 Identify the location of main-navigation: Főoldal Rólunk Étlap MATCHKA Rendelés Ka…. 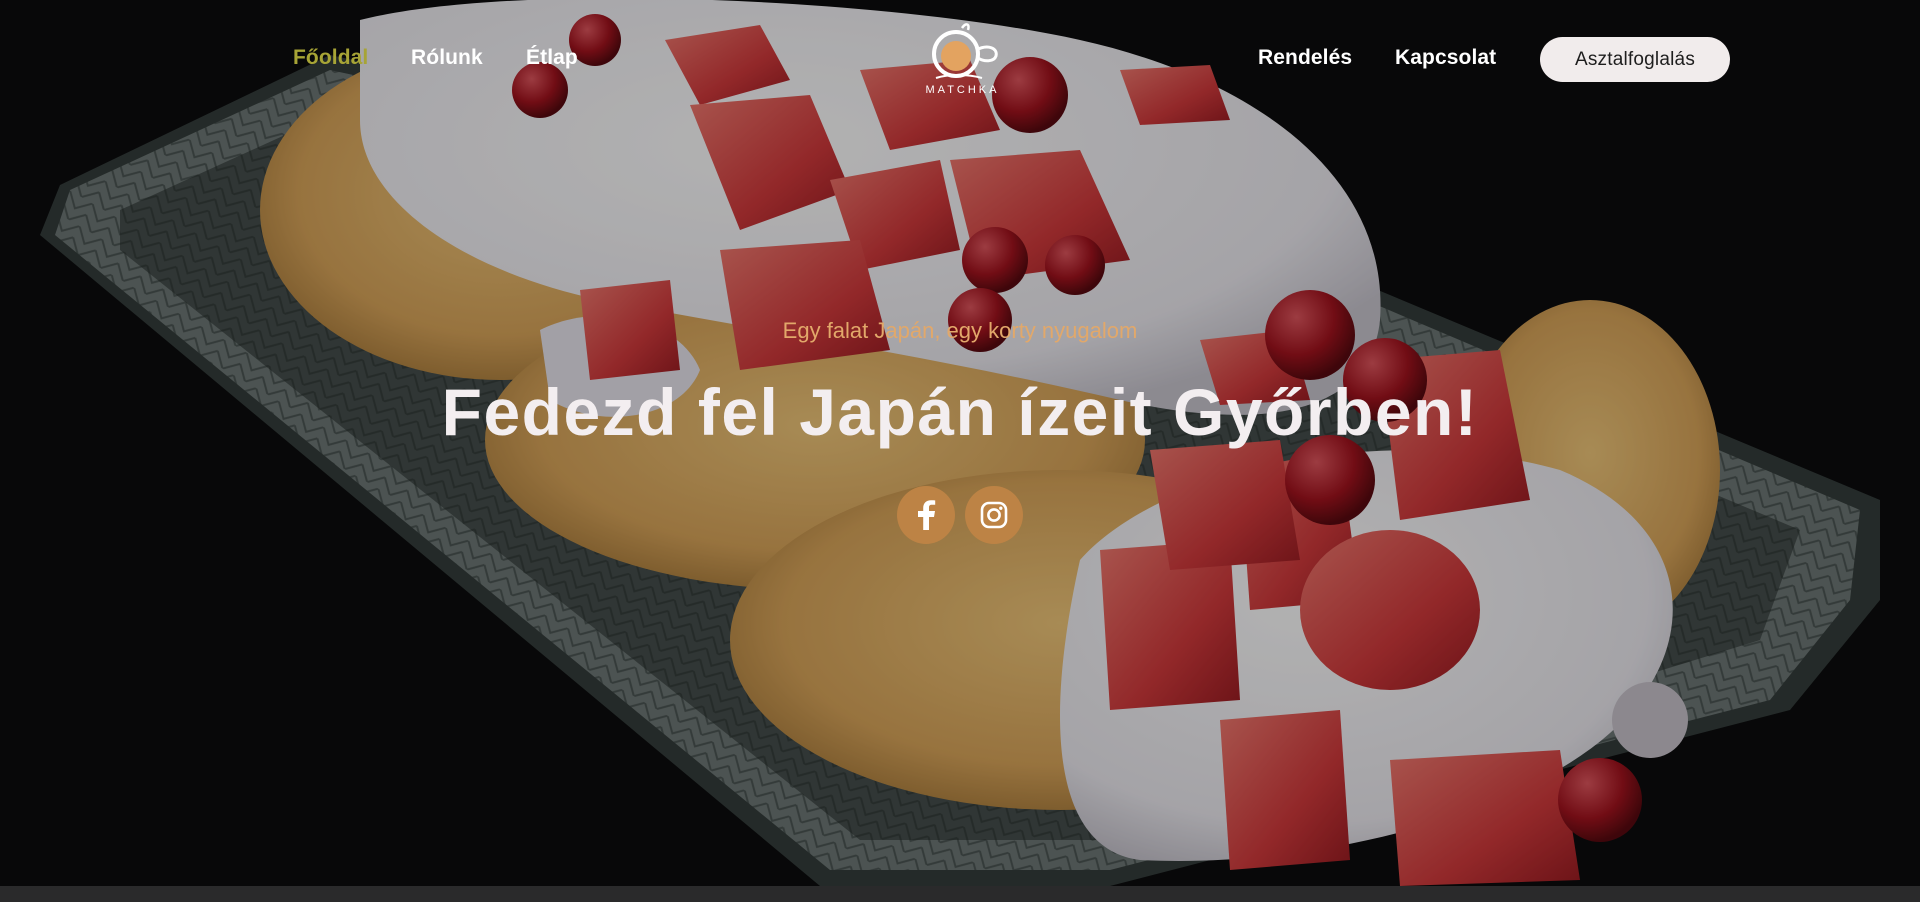
(960, 60).